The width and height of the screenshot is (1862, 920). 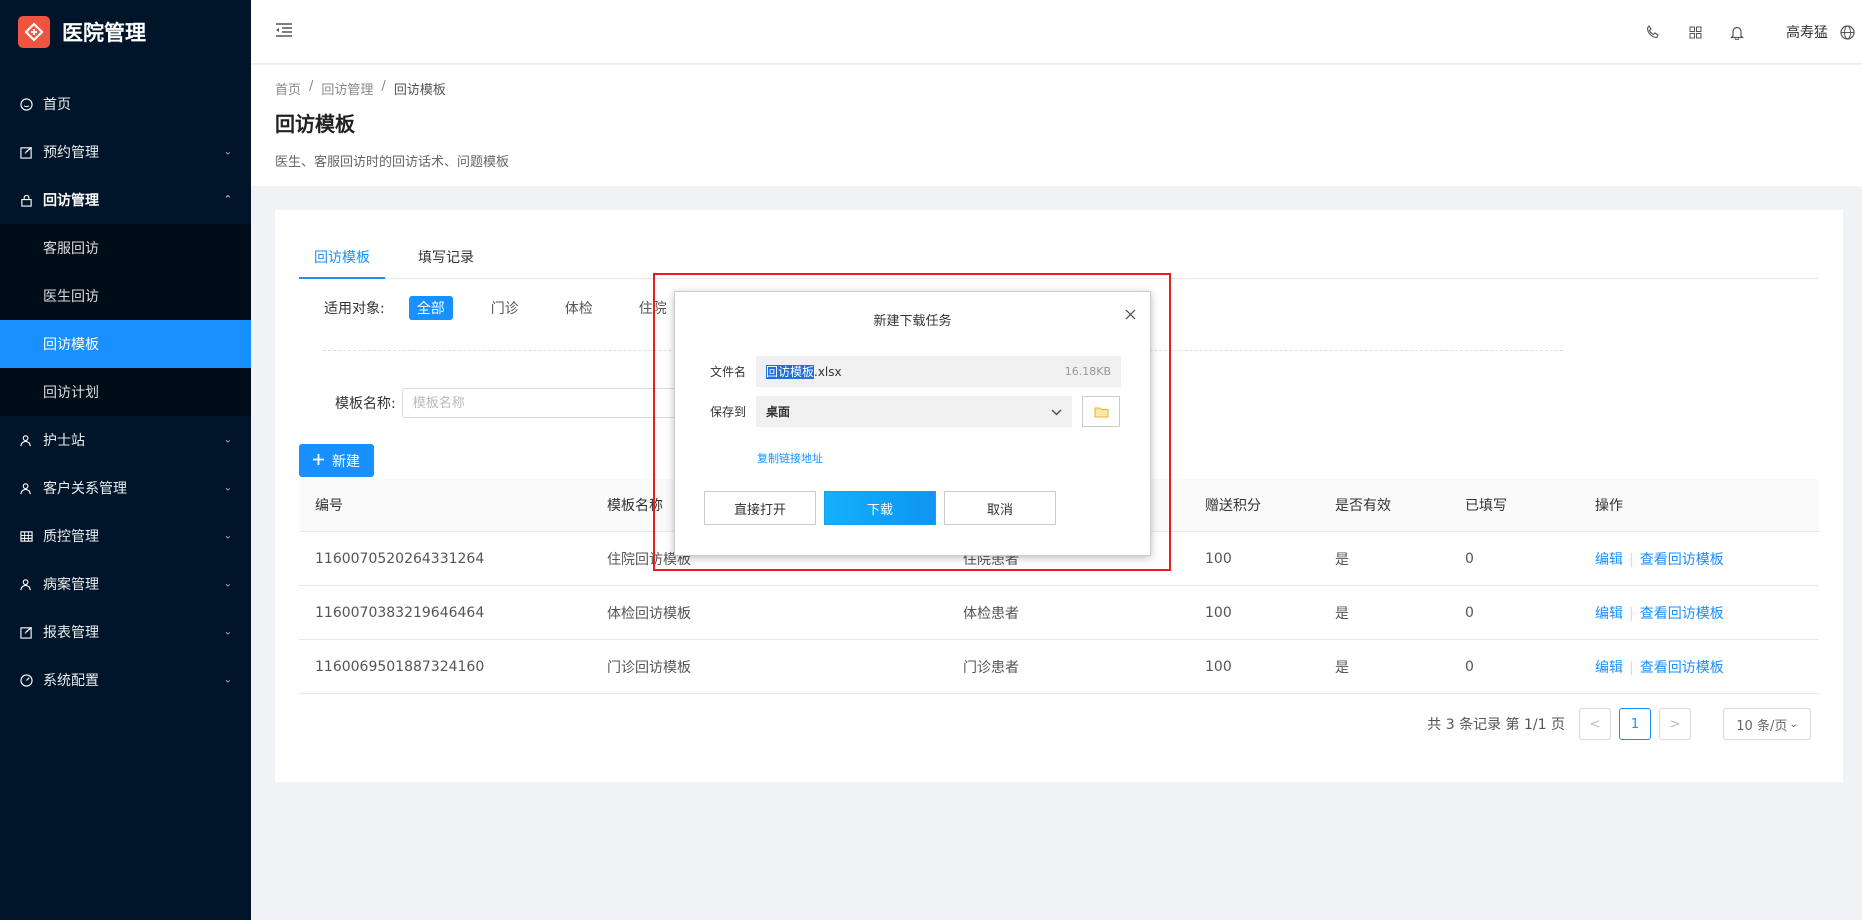 What do you see at coordinates (354, 309) in the screenshot?
I see `filter-label: 适用对象:` at bounding box center [354, 309].